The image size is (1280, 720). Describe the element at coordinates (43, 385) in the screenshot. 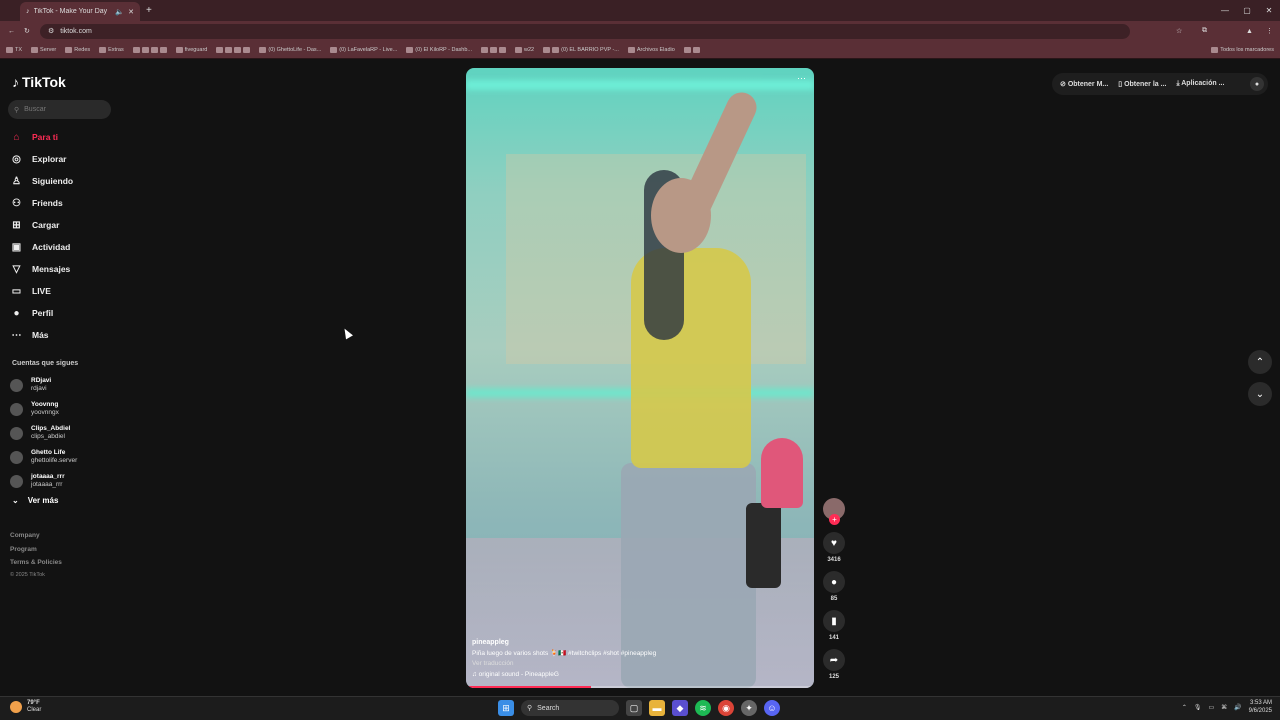

I see `following-item: RDjavi rdjavi` at that location.